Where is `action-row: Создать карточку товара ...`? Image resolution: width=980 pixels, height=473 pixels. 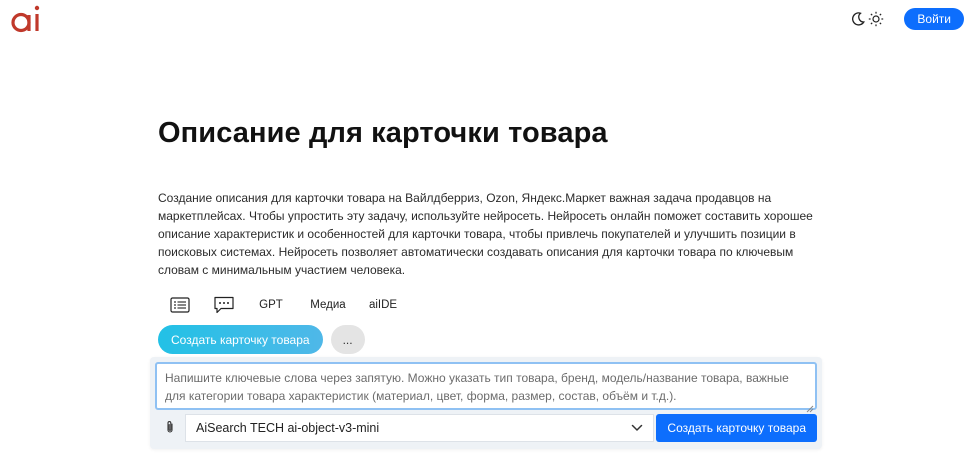
action-row: Создать карточку товара ... is located at coordinates (261, 339).